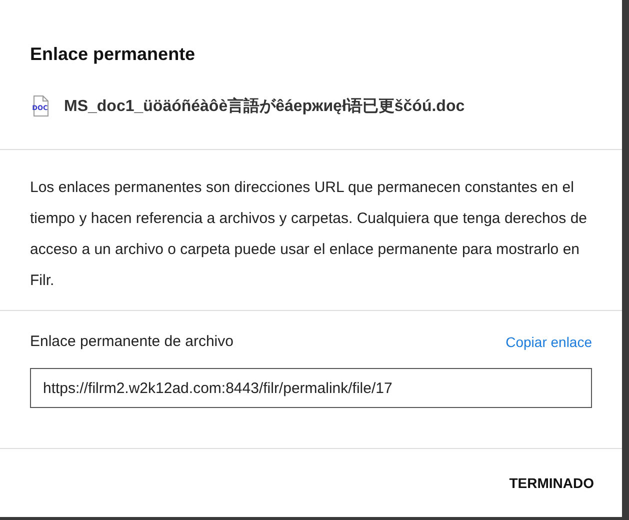 The width and height of the screenshot is (629, 520). Describe the element at coordinates (311, 388) in the screenshot. I see `permalink-field: https://filrm2.w2k12ad.com:8443/filr/permalink/file/17` at that location.